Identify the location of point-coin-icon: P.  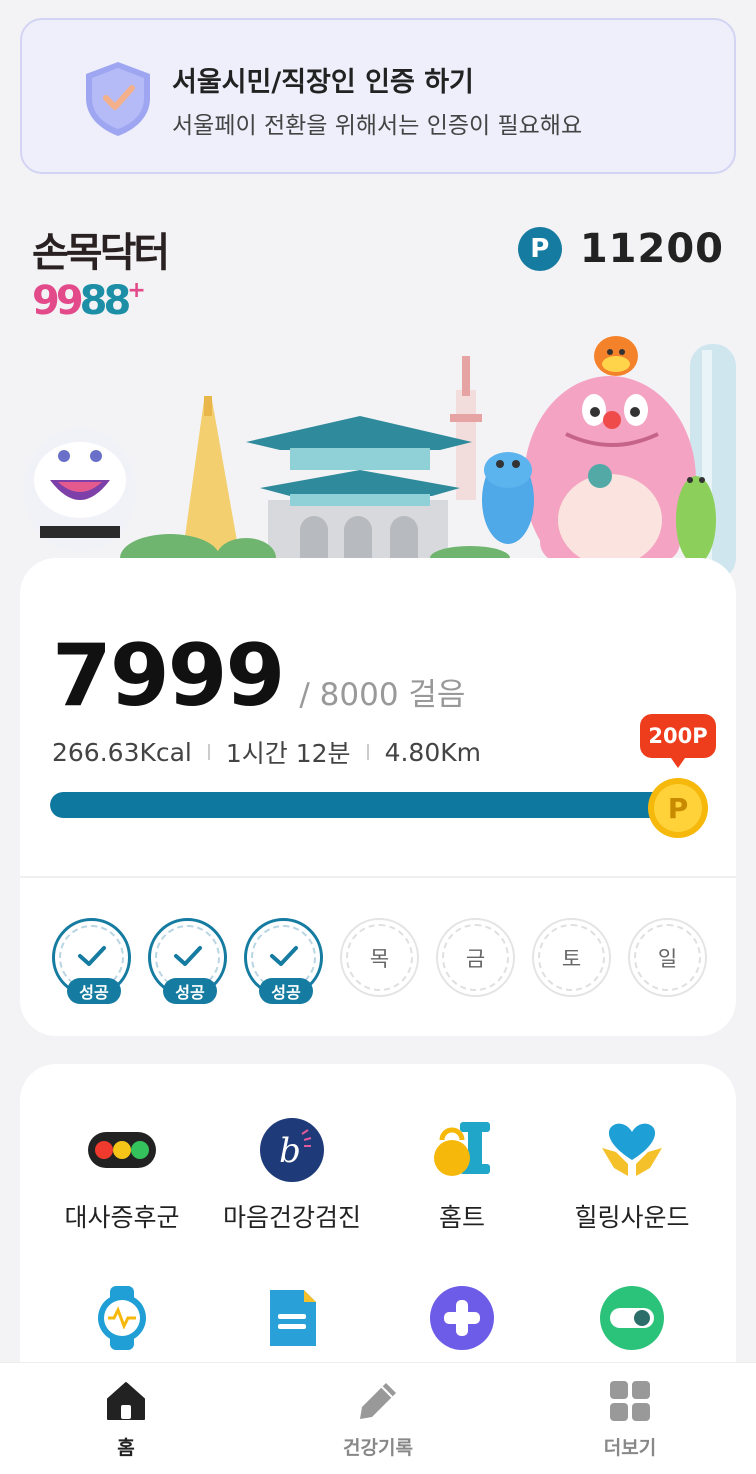
(678, 808).